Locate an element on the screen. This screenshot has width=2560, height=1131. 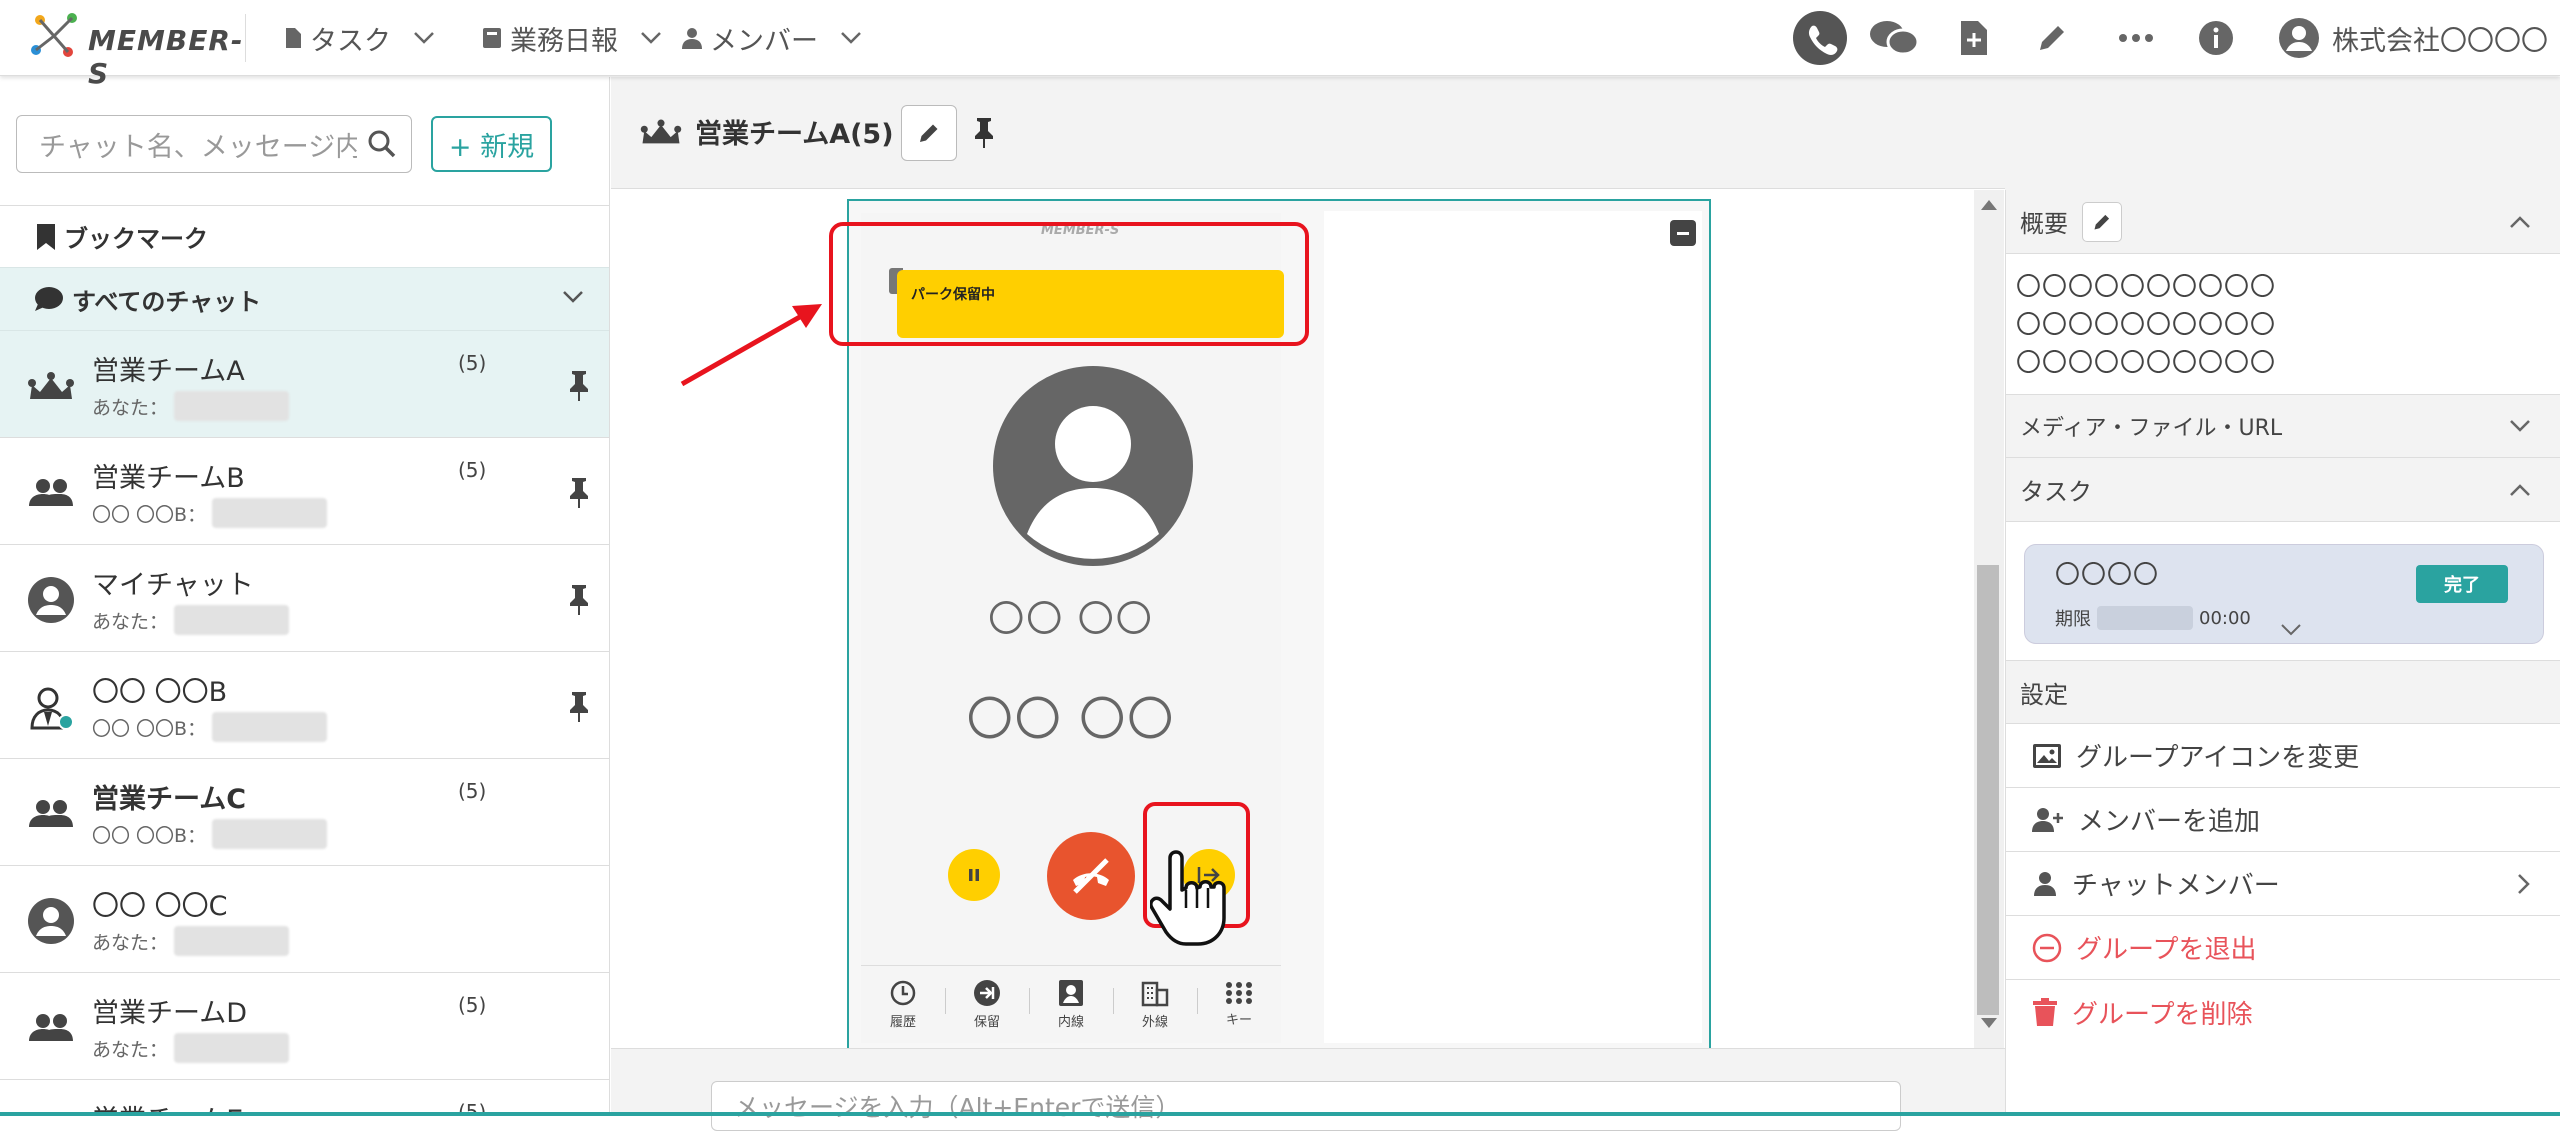
chat-member-count: (5) is located at coordinates (472, 363).